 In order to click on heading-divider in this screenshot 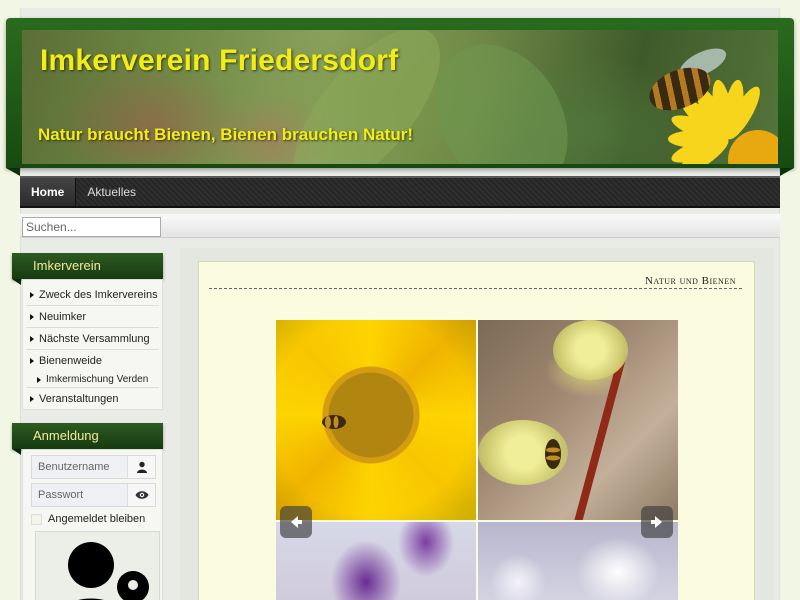, I will do `click(475, 288)`.